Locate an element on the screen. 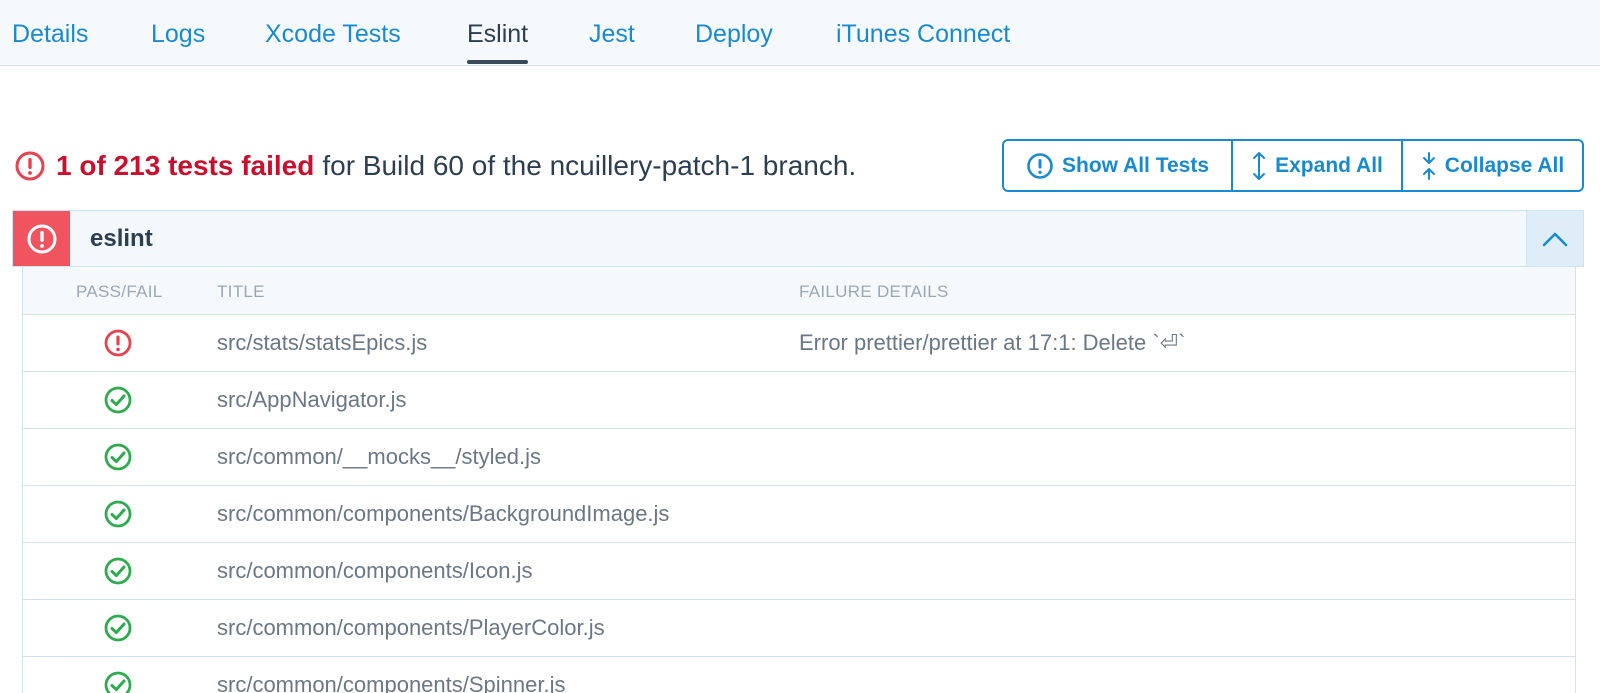  expand-arrows-icon is located at coordinates (1259, 165).